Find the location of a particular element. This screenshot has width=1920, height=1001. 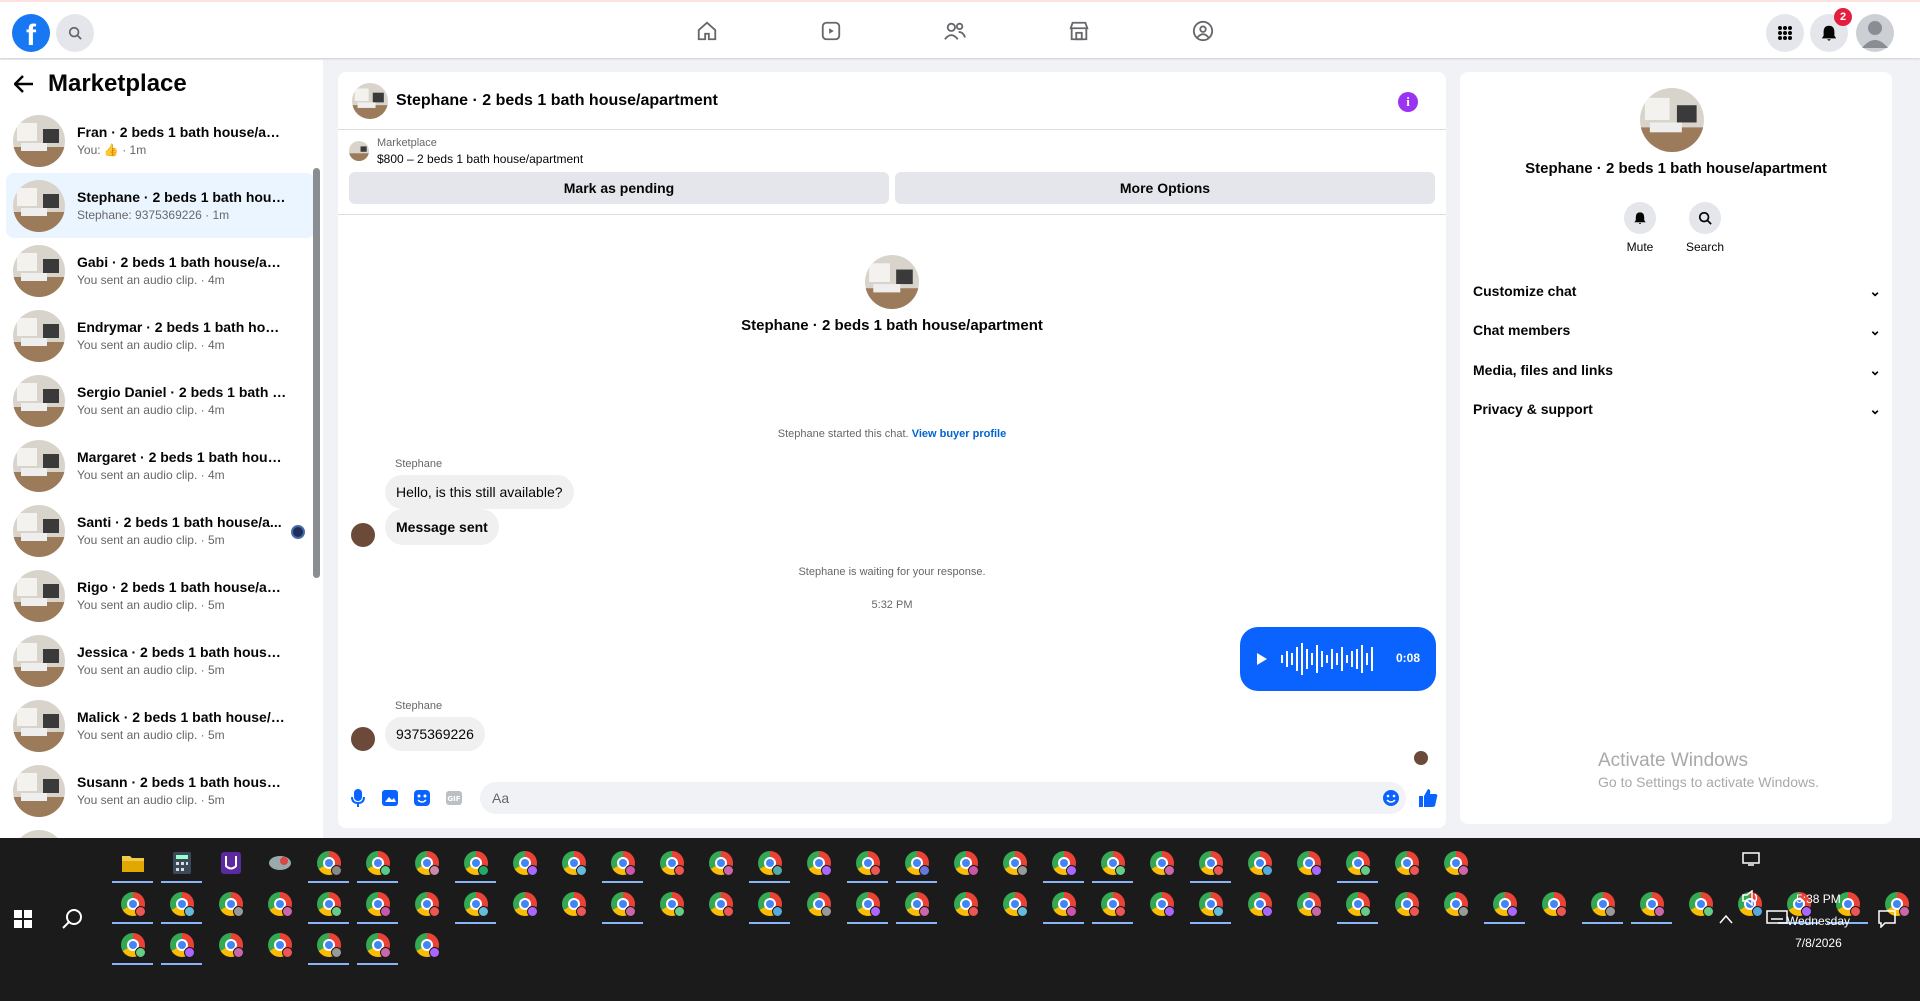

details-avatar is located at coordinates (1672, 120).